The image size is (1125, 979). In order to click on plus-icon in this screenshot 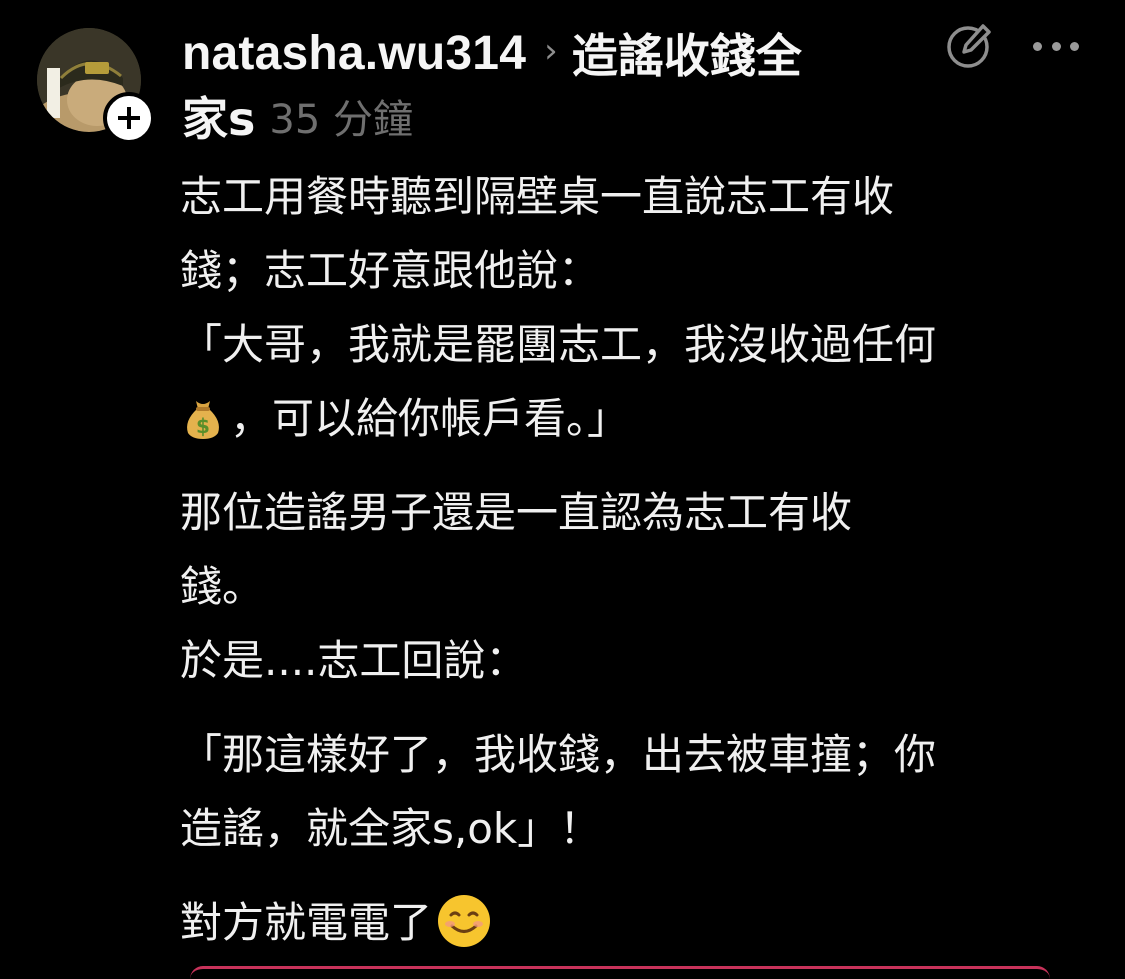, I will do `click(129, 118)`.